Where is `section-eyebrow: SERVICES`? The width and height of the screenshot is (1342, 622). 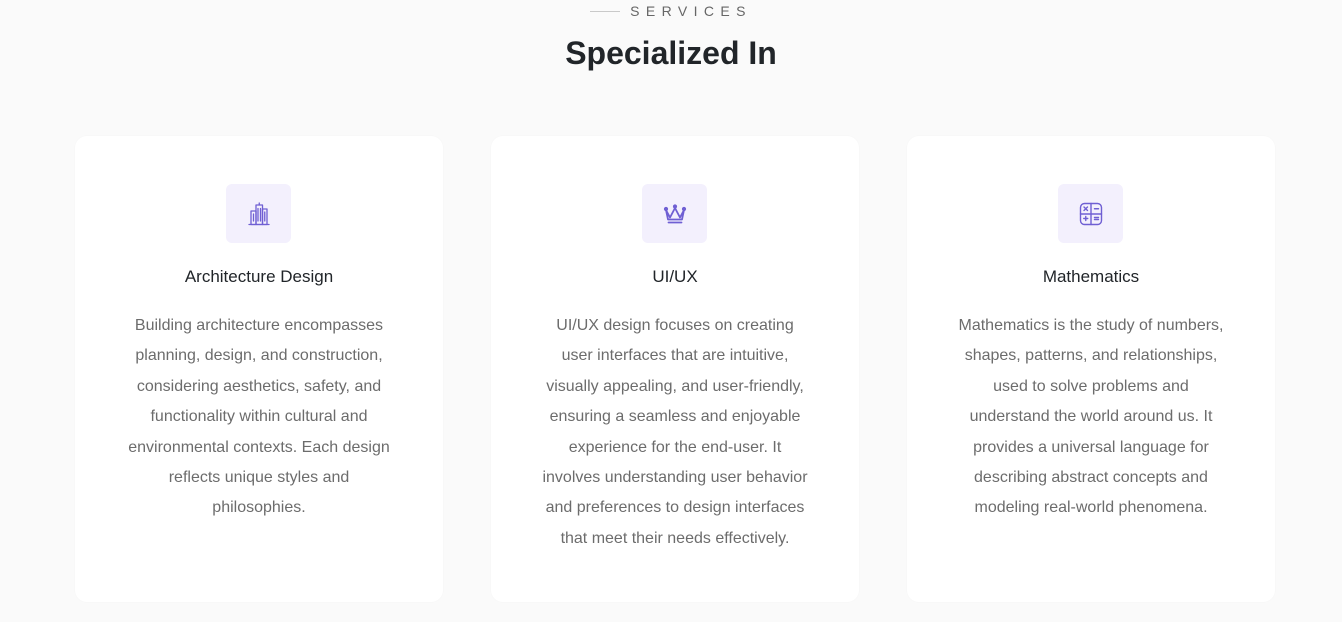
section-eyebrow: SERVICES is located at coordinates (671, 11).